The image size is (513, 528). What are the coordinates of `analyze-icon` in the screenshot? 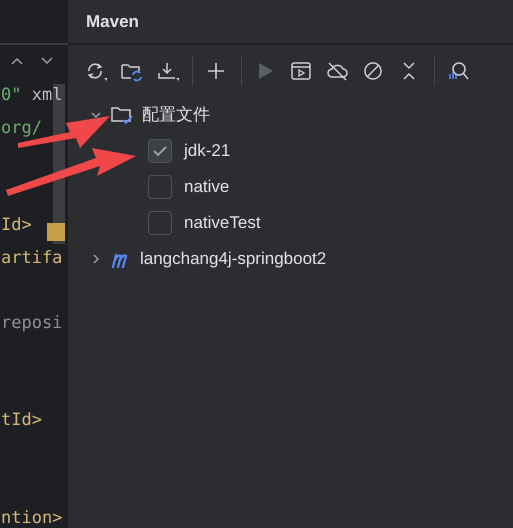 It's located at (459, 71).